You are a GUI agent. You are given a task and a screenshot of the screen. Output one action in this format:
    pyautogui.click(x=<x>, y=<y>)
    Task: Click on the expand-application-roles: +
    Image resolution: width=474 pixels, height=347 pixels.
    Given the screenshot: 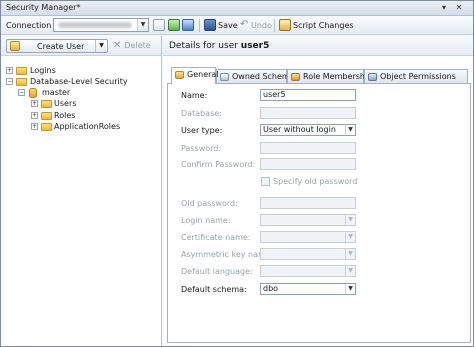 What is the action you would take?
    pyautogui.click(x=34, y=126)
    